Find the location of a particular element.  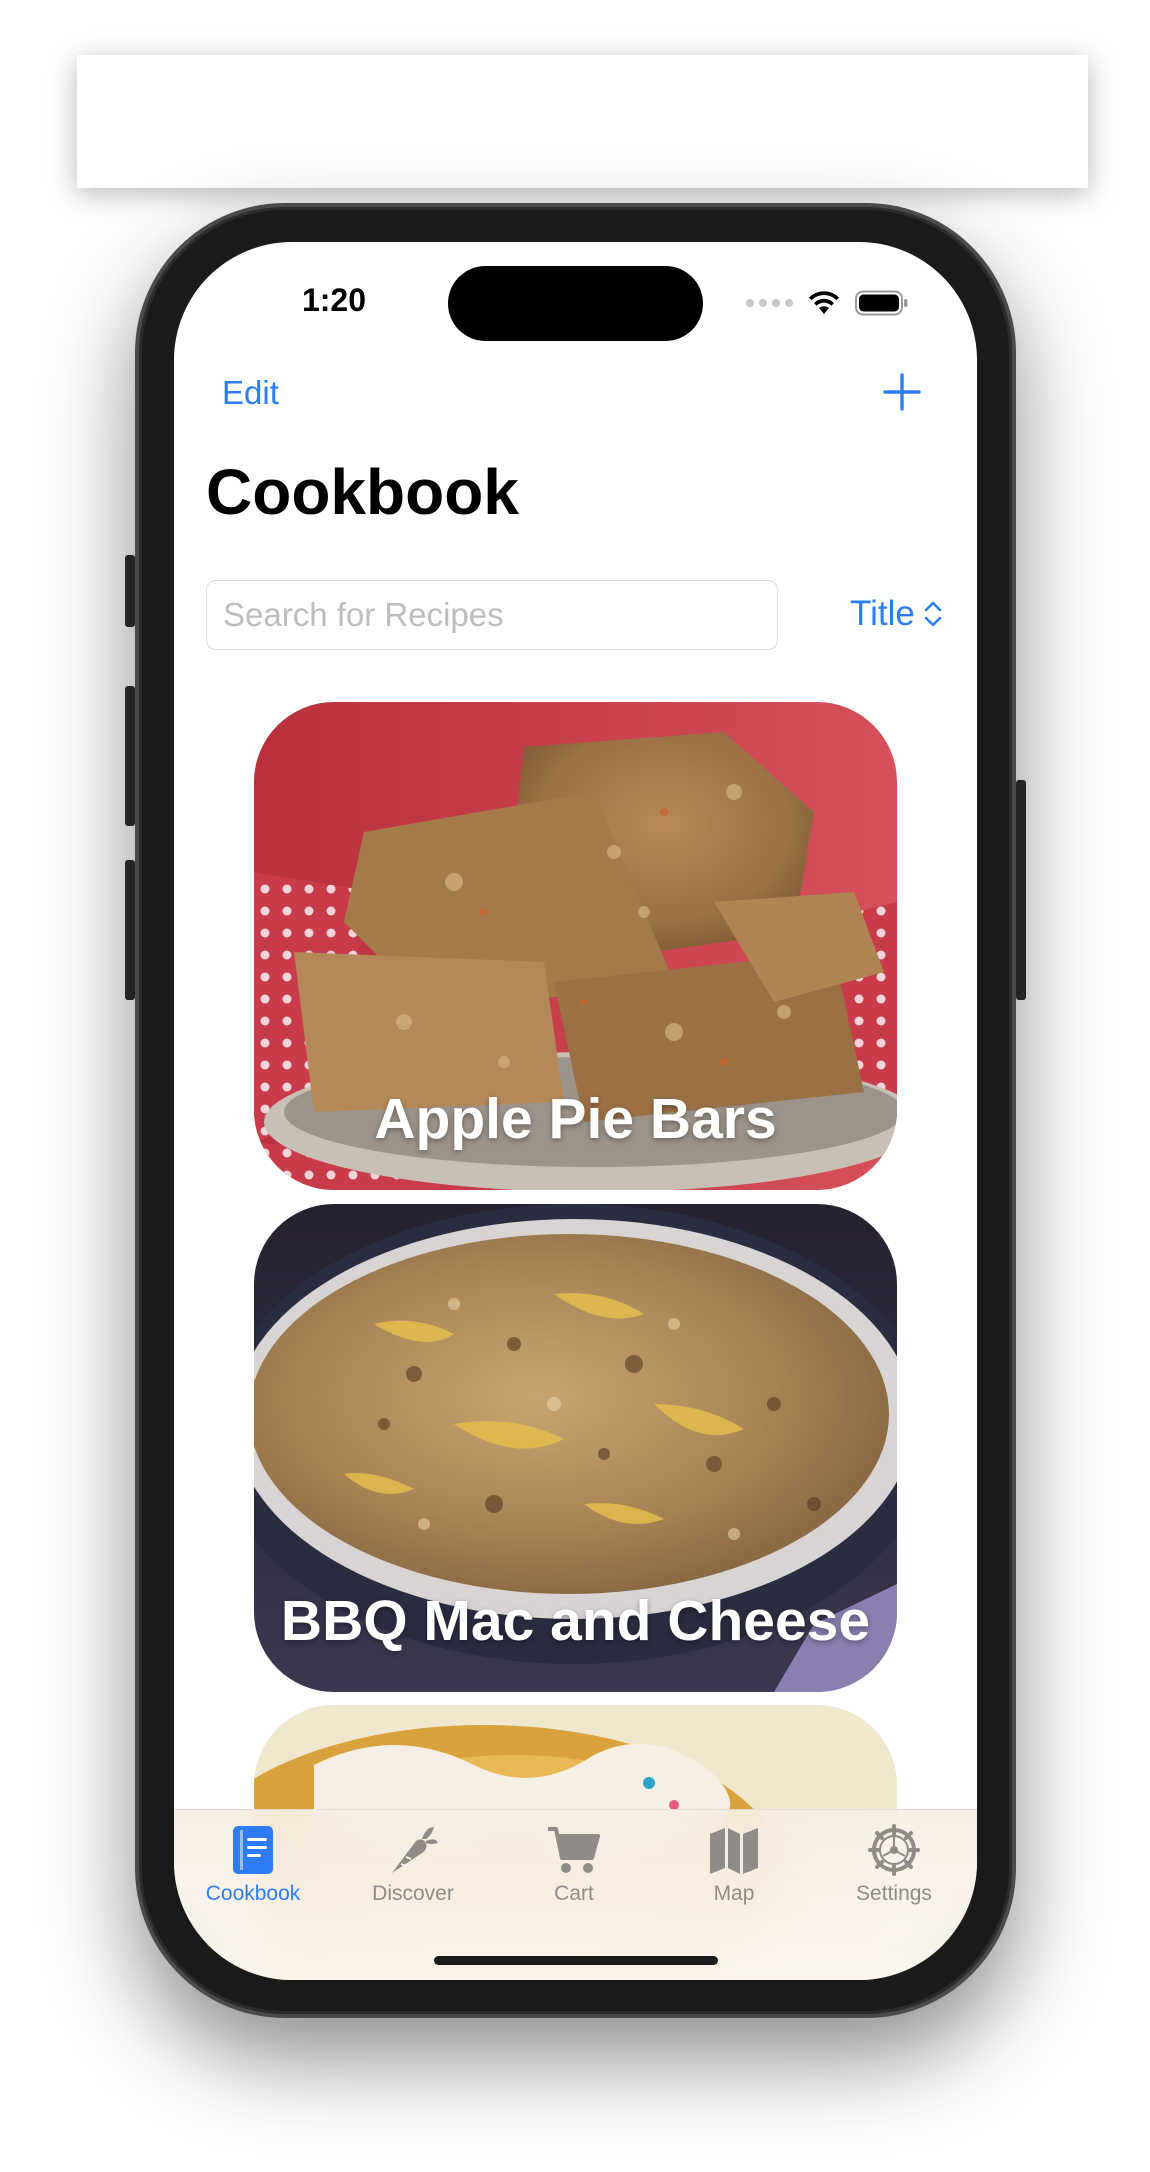

tab-label: Cookbook is located at coordinates (253, 1893).